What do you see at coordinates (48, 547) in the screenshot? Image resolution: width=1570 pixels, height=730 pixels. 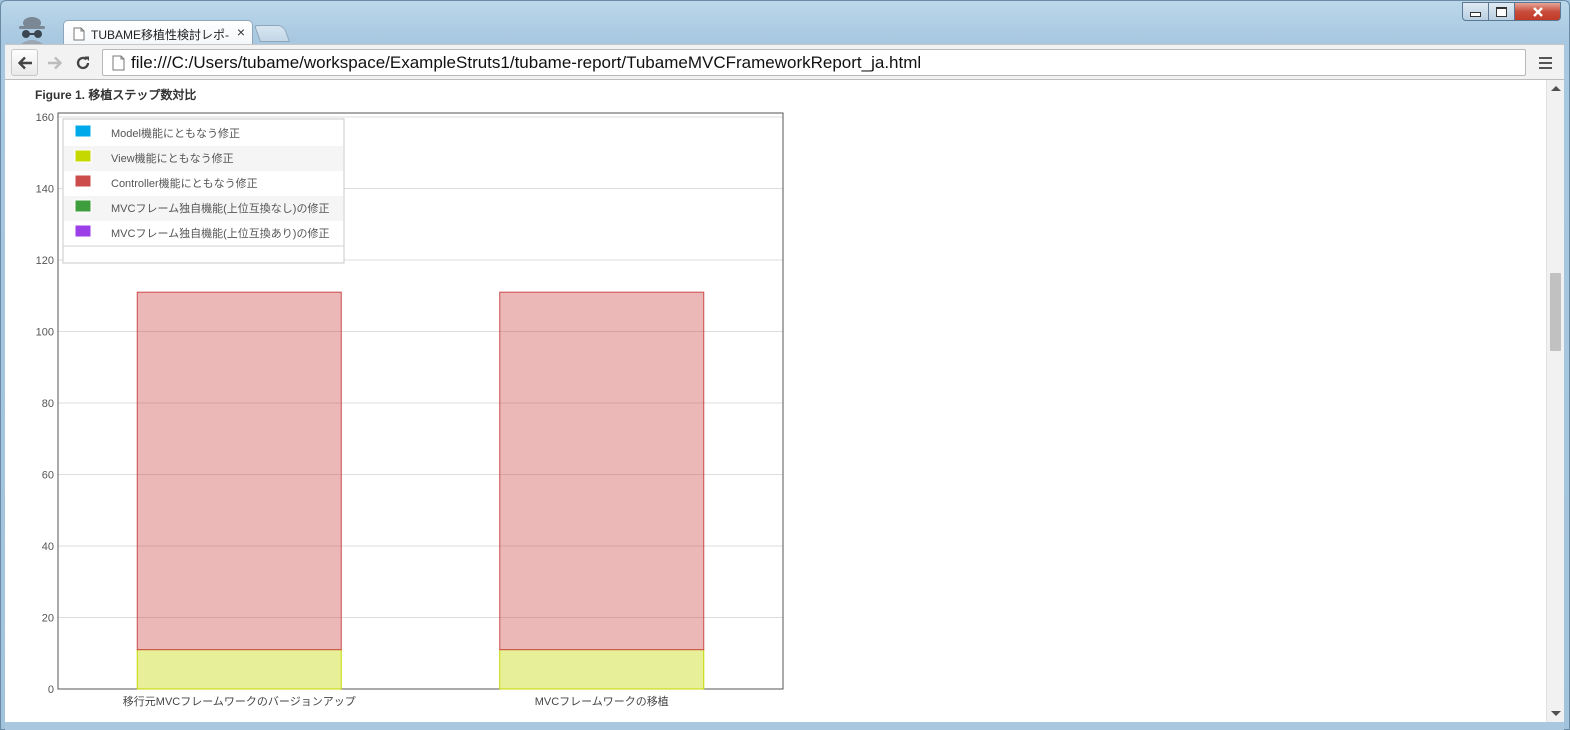 I see `y-tick-label: 40` at bounding box center [48, 547].